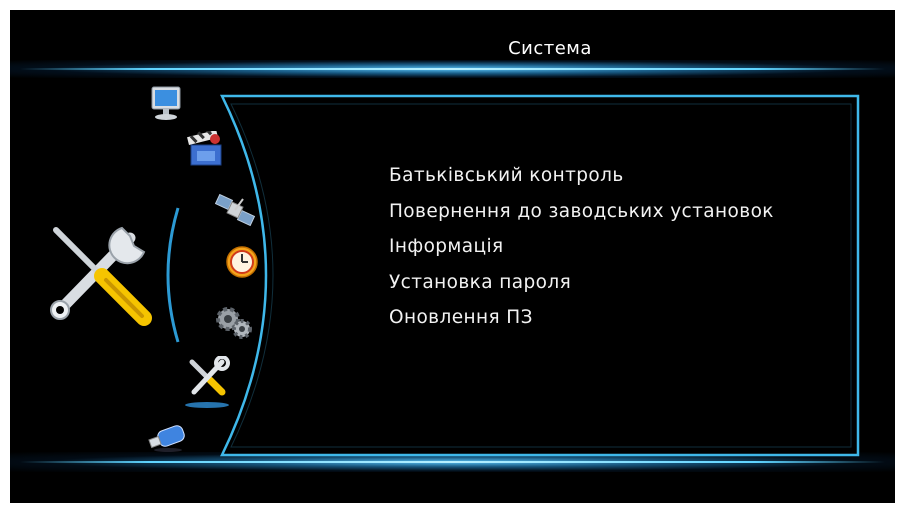  Describe the element at coordinates (204, 146) in the screenshot. I see `film-clapper-icon` at that location.